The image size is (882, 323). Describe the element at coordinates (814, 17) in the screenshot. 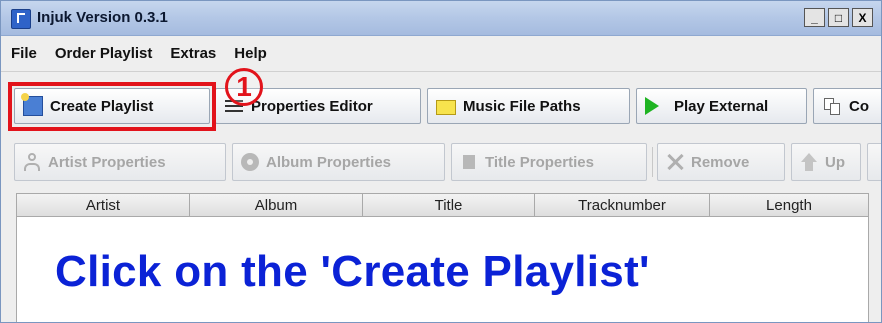

I see `minimize-button: _` at that location.